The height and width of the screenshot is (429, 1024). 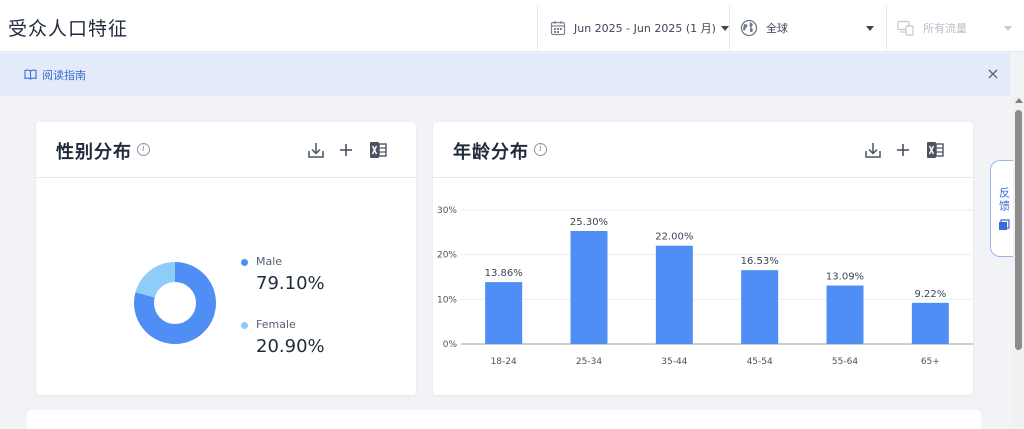 What do you see at coordinates (993, 74) in the screenshot?
I see `close-icon: ×` at bounding box center [993, 74].